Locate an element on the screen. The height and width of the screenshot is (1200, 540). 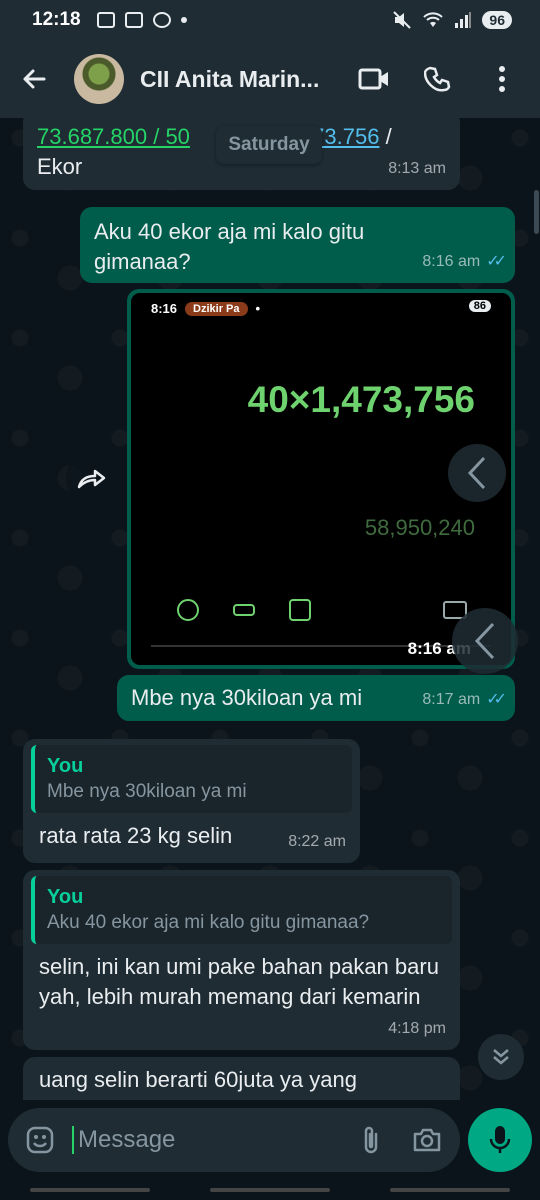
mute-icon is located at coordinates (402, 20).